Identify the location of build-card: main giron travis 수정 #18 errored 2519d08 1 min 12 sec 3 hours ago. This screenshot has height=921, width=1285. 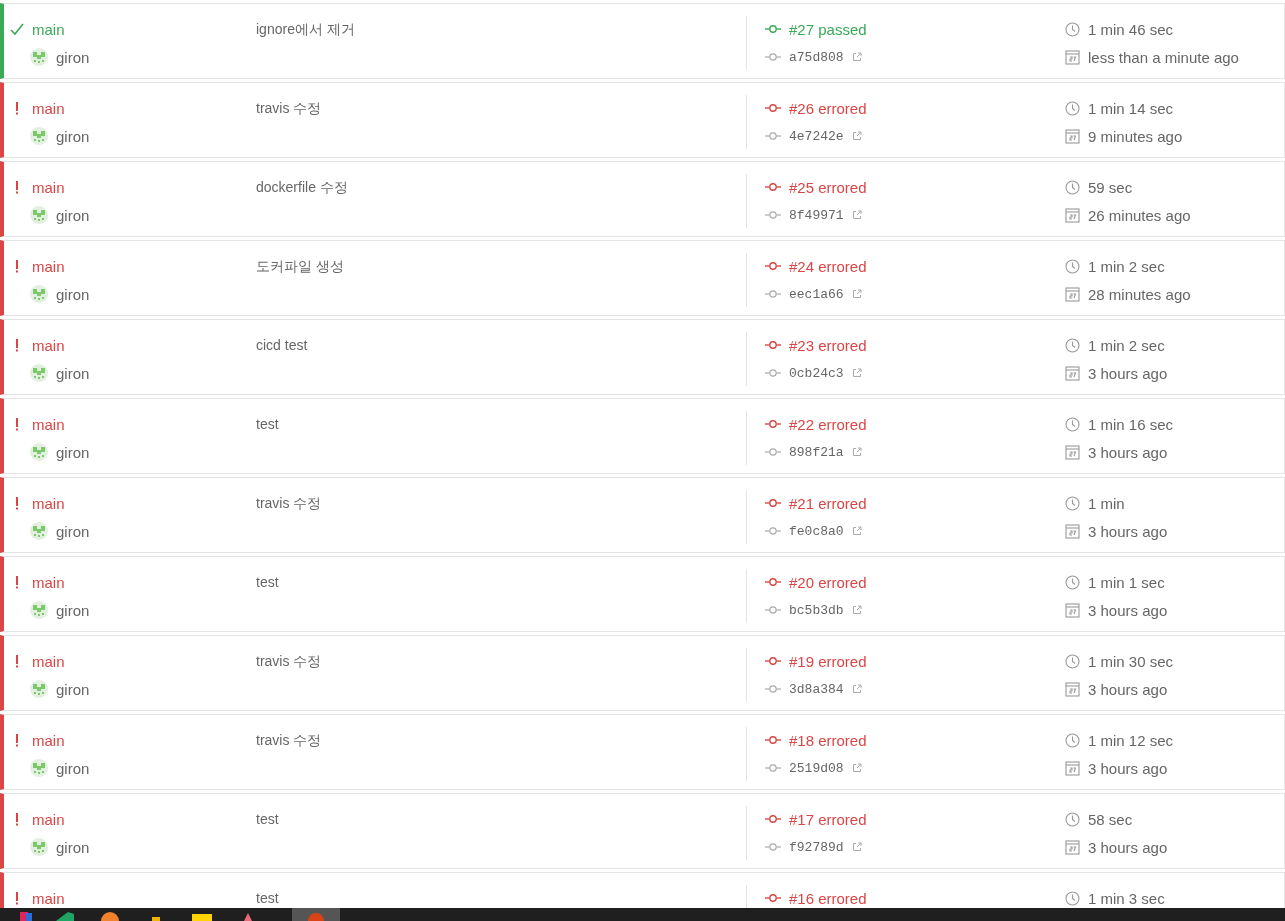
(642, 752).